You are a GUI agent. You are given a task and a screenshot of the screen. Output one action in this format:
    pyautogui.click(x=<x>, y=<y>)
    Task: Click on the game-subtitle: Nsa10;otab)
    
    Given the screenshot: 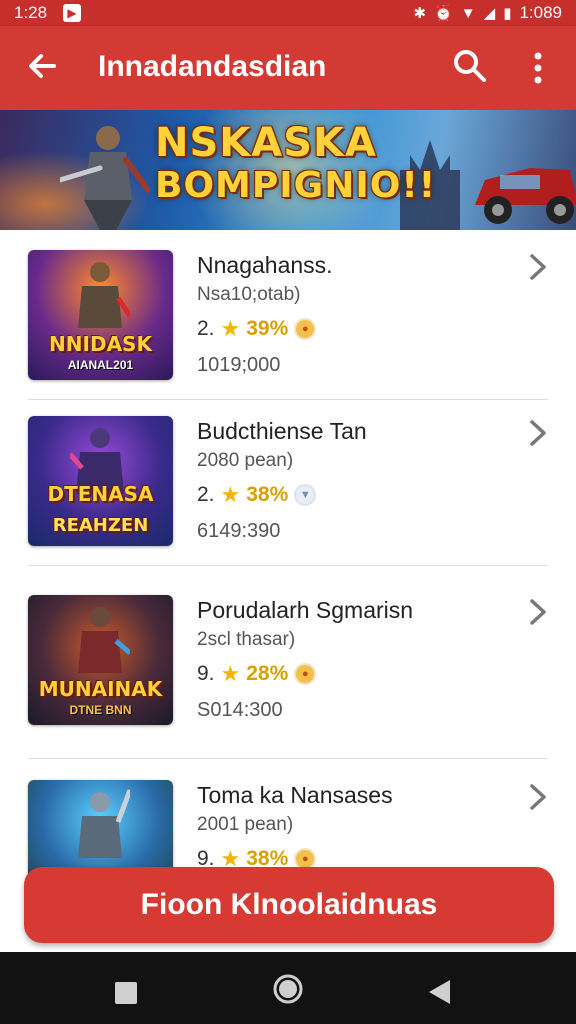 What is the action you would take?
    pyautogui.click(x=249, y=294)
    